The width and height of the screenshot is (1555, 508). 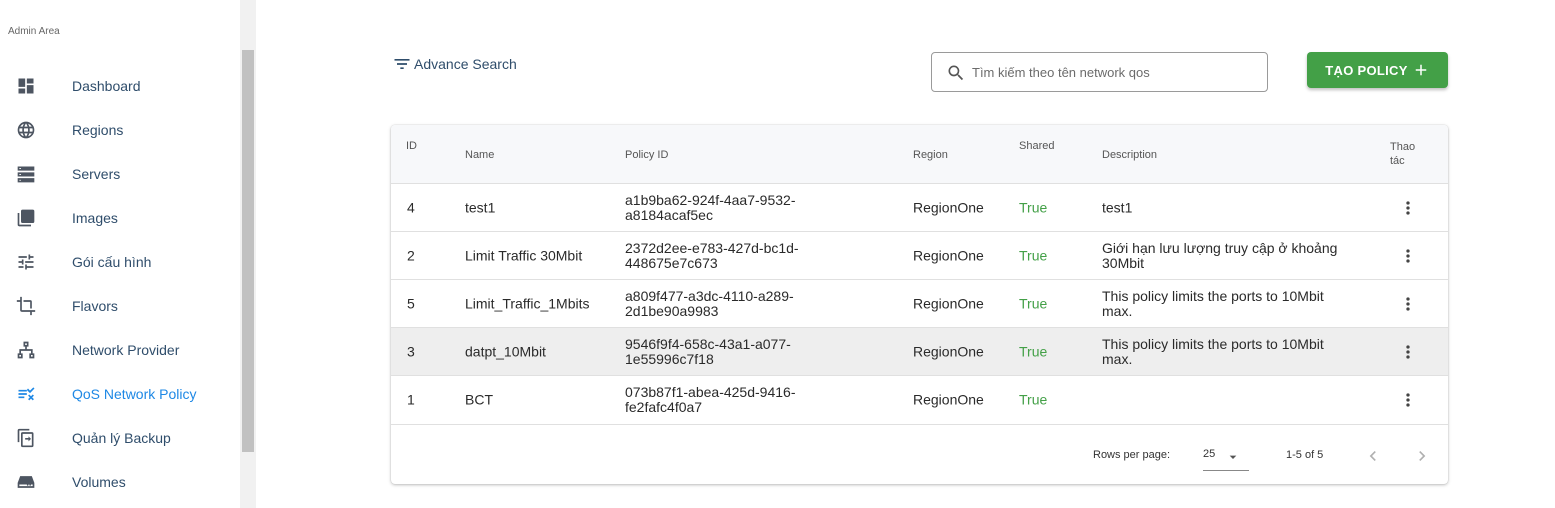 I want to click on cell-policy-id-line1: a1b9ba62-924f-4aa7-9532-, so click(x=710, y=199).